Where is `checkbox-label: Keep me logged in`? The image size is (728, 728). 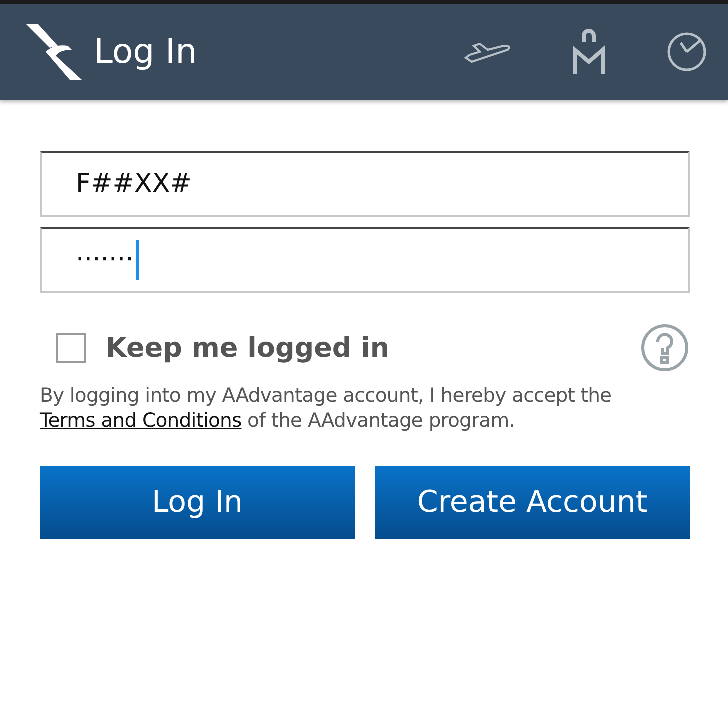
checkbox-label: Keep me logged in is located at coordinates (248, 348).